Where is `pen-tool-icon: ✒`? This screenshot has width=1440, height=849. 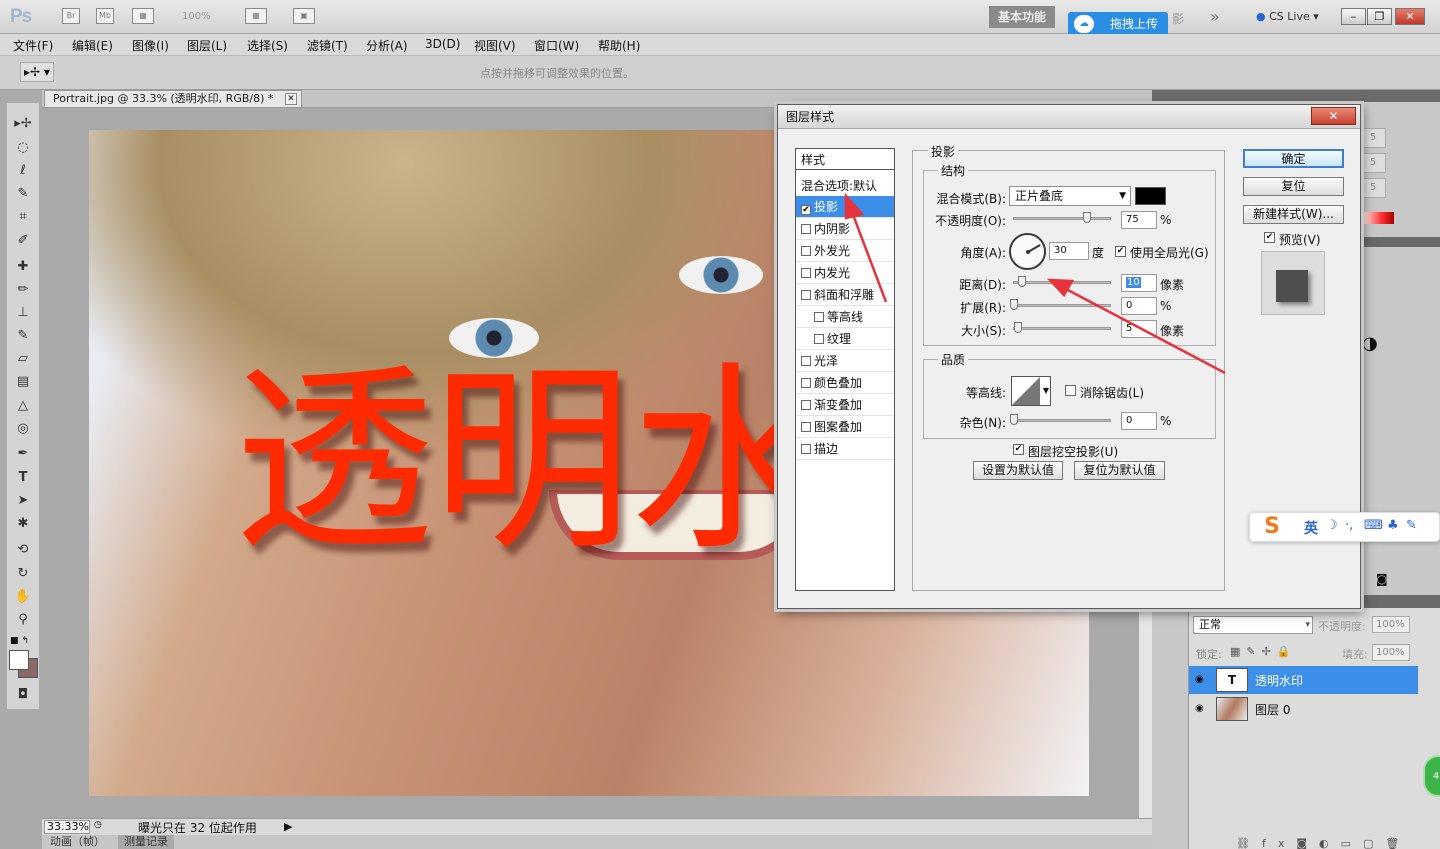 pen-tool-icon: ✒ is located at coordinates (23, 454).